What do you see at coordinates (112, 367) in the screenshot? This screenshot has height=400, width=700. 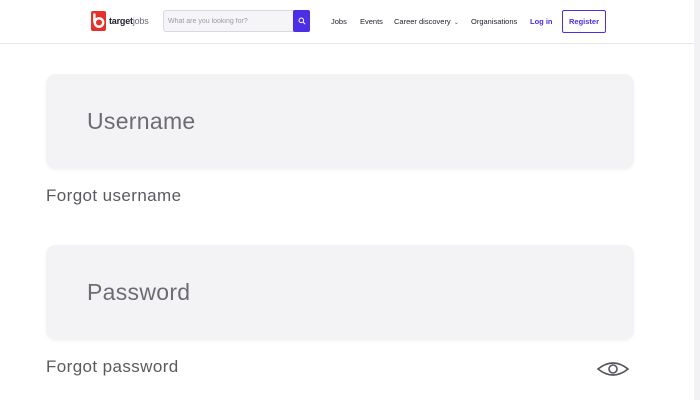 I see `forgot-password-link: Forgot password` at bounding box center [112, 367].